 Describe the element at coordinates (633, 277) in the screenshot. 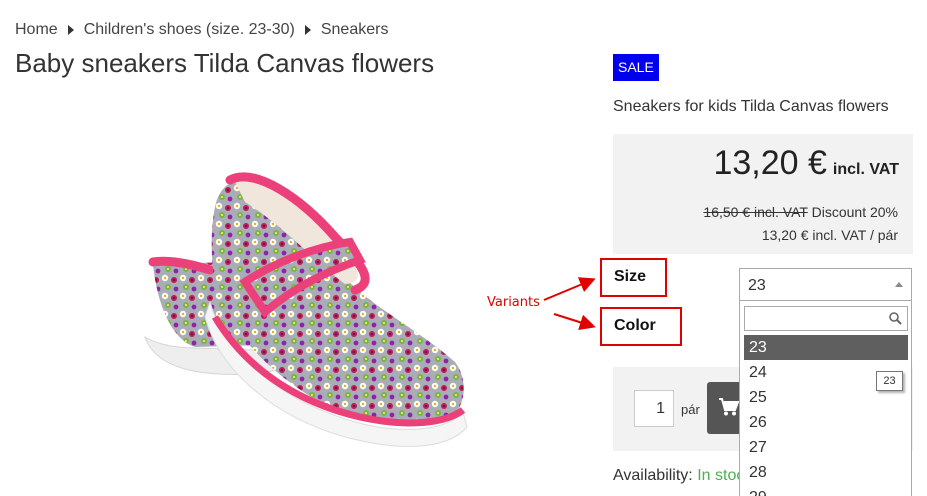

I see `size-label: Size` at that location.